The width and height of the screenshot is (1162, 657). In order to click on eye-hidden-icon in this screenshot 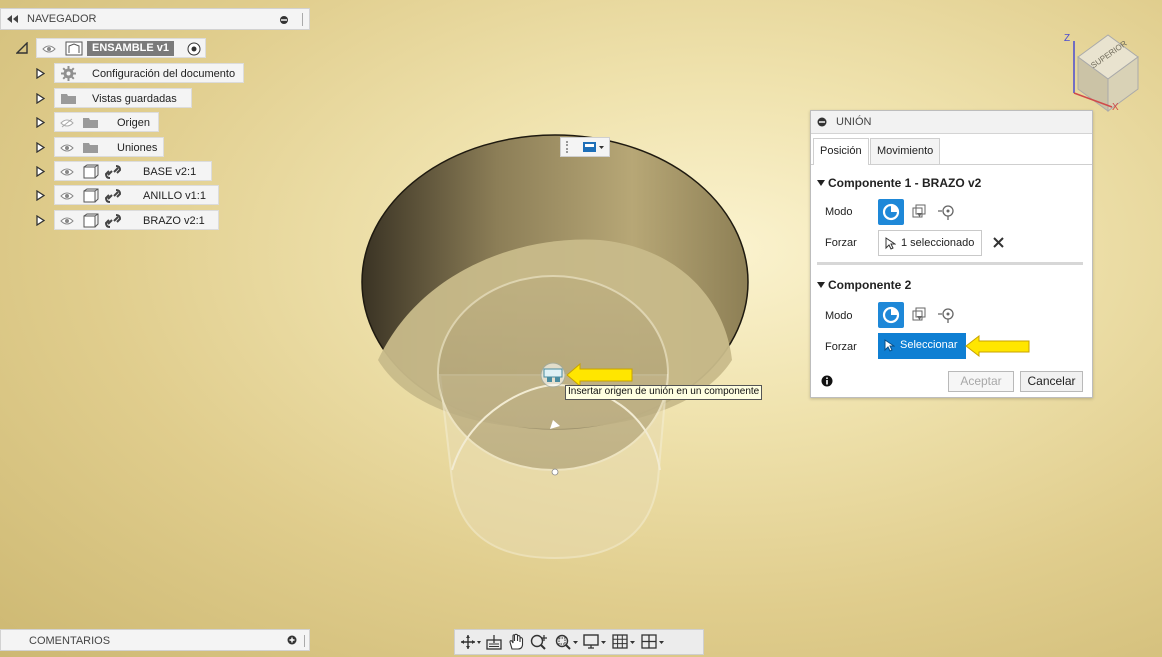, I will do `click(67, 123)`.